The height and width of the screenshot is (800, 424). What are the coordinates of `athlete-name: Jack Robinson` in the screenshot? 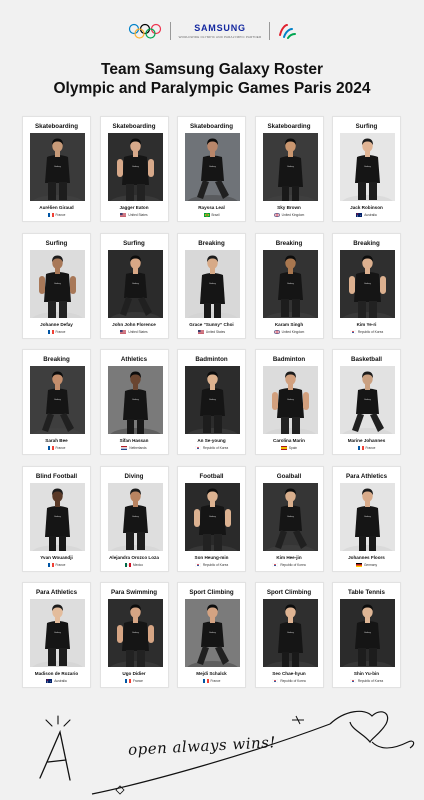 It's located at (366, 207).